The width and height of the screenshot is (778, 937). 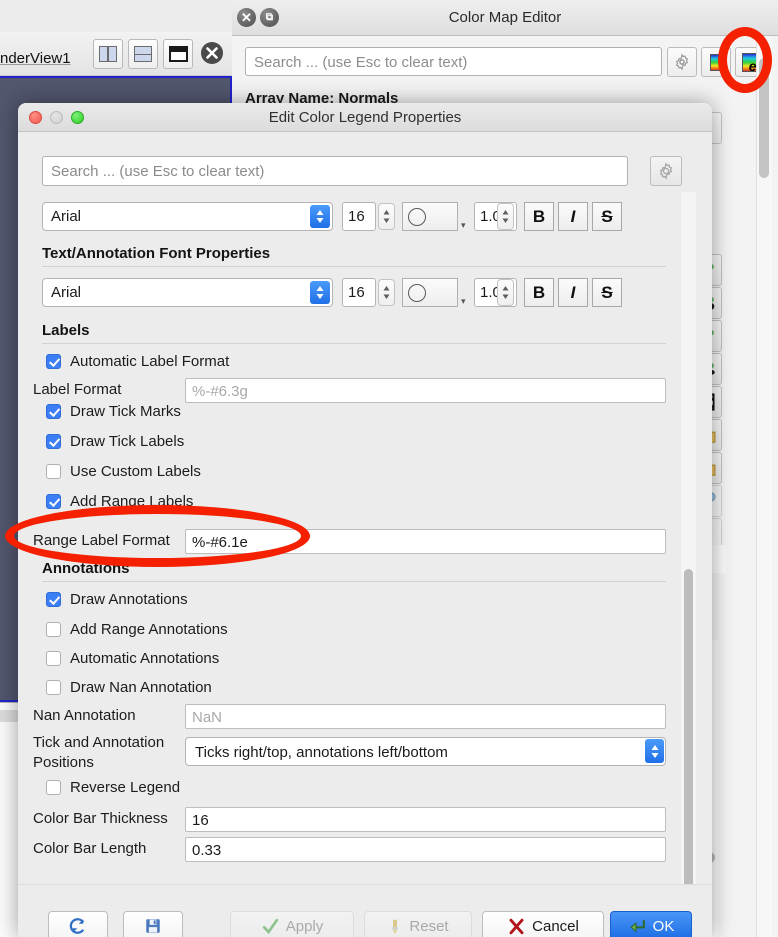 I want to click on title-font-family-select: Arial, so click(x=187, y=216).